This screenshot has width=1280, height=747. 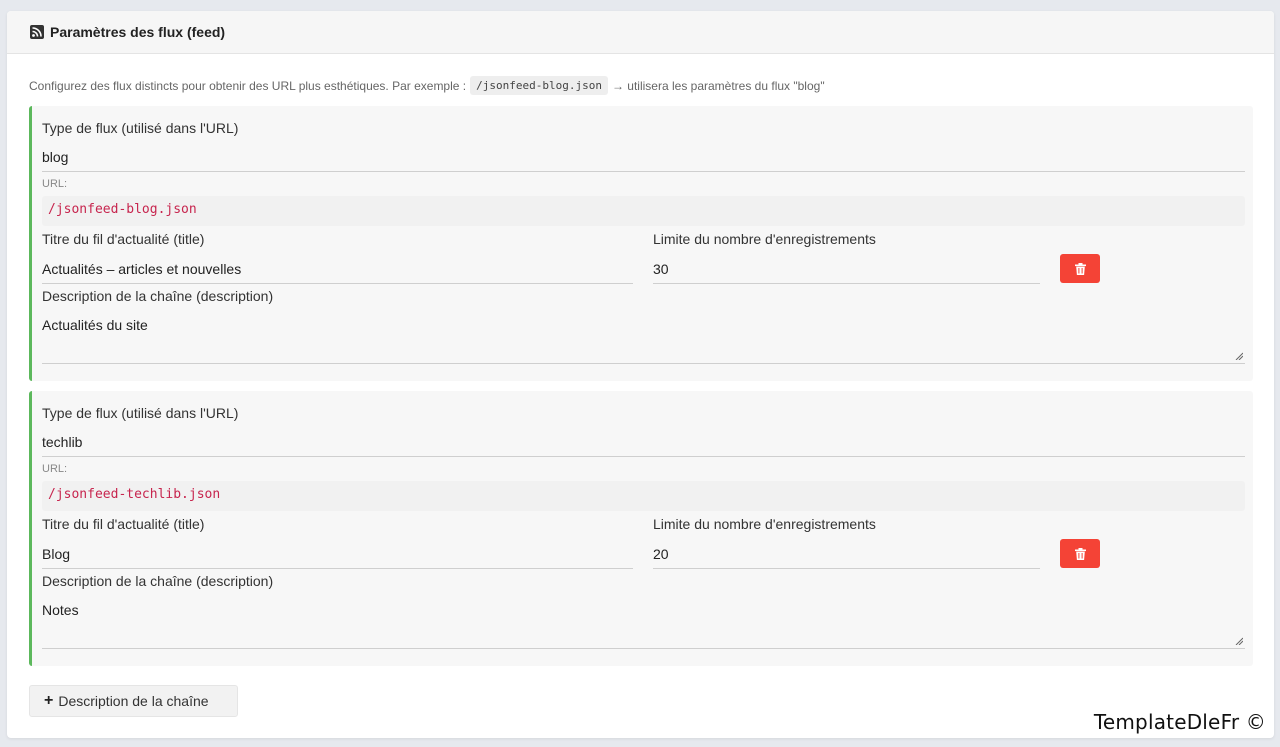 I want to click on feed-limit-input: 30, so click(x=846, y=271).